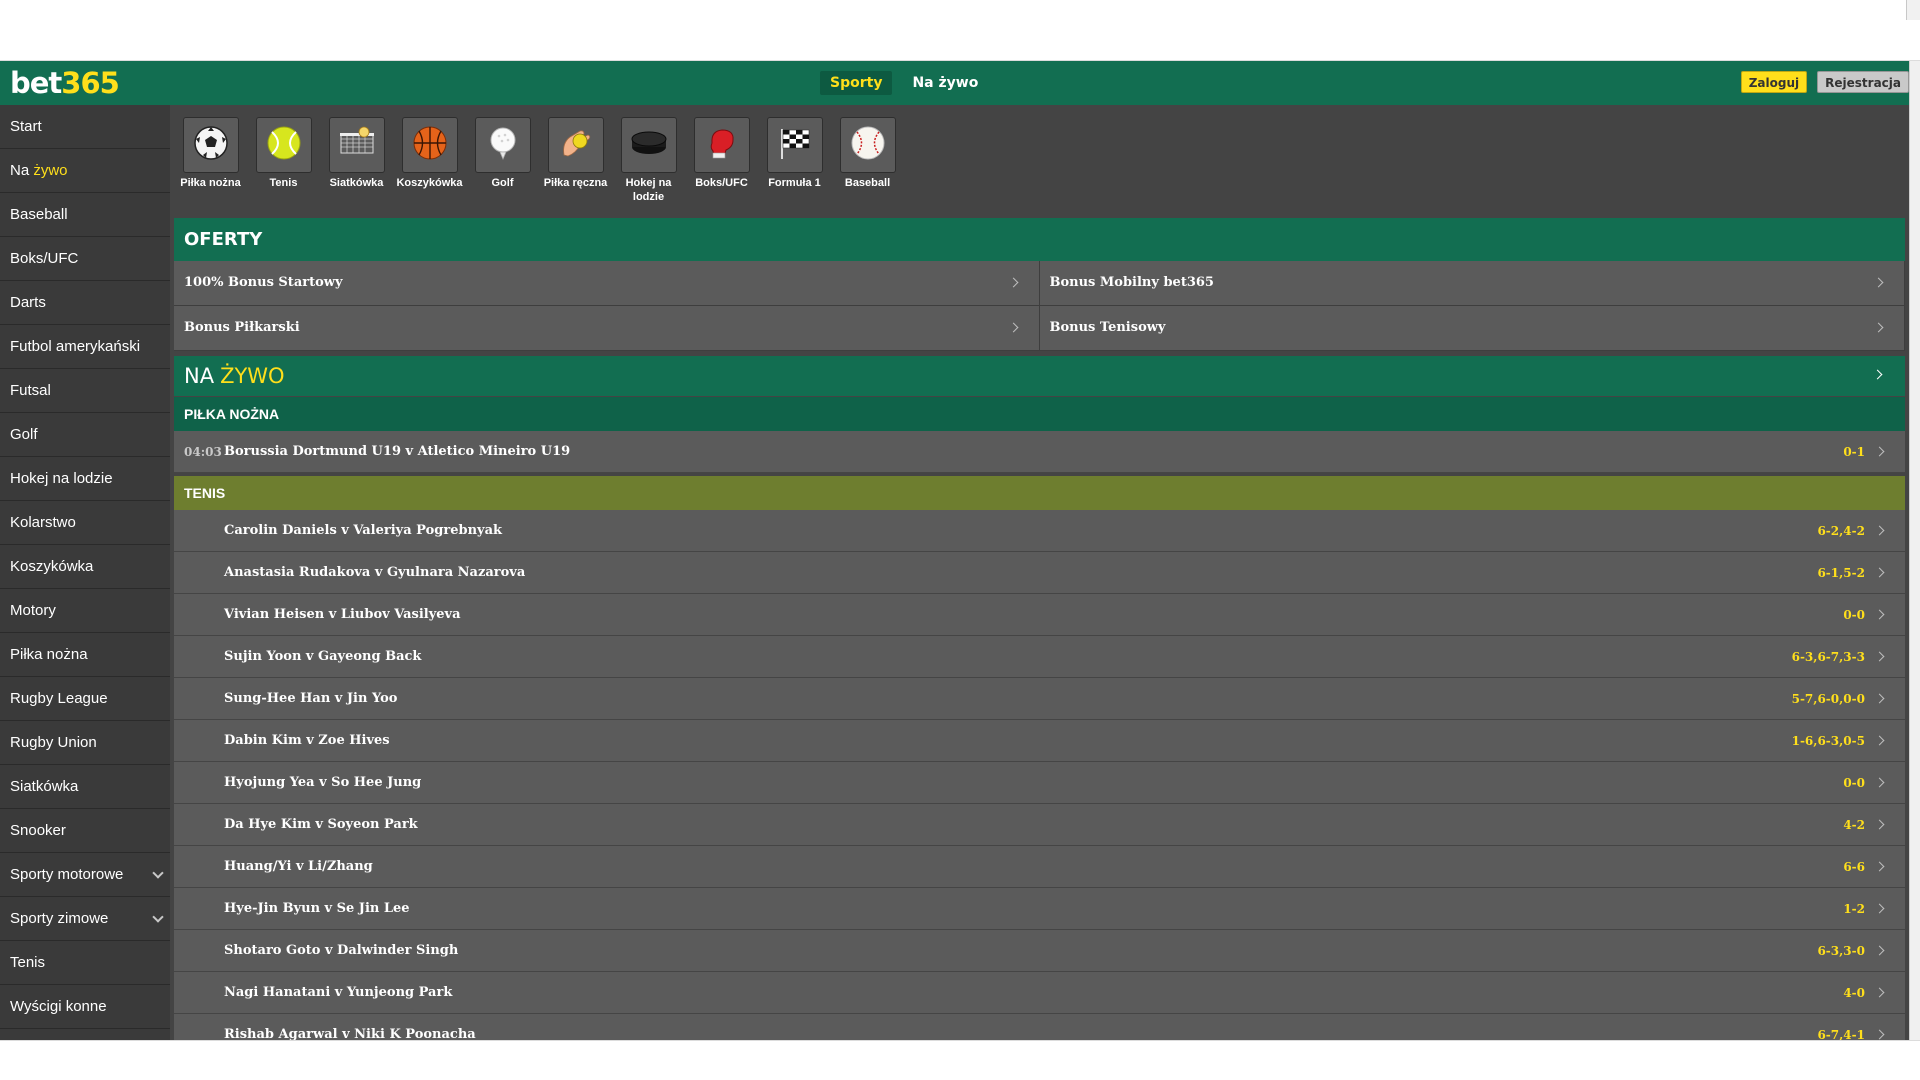  I want to click on sidebar-item-label: Tenis, so click(28, 962).